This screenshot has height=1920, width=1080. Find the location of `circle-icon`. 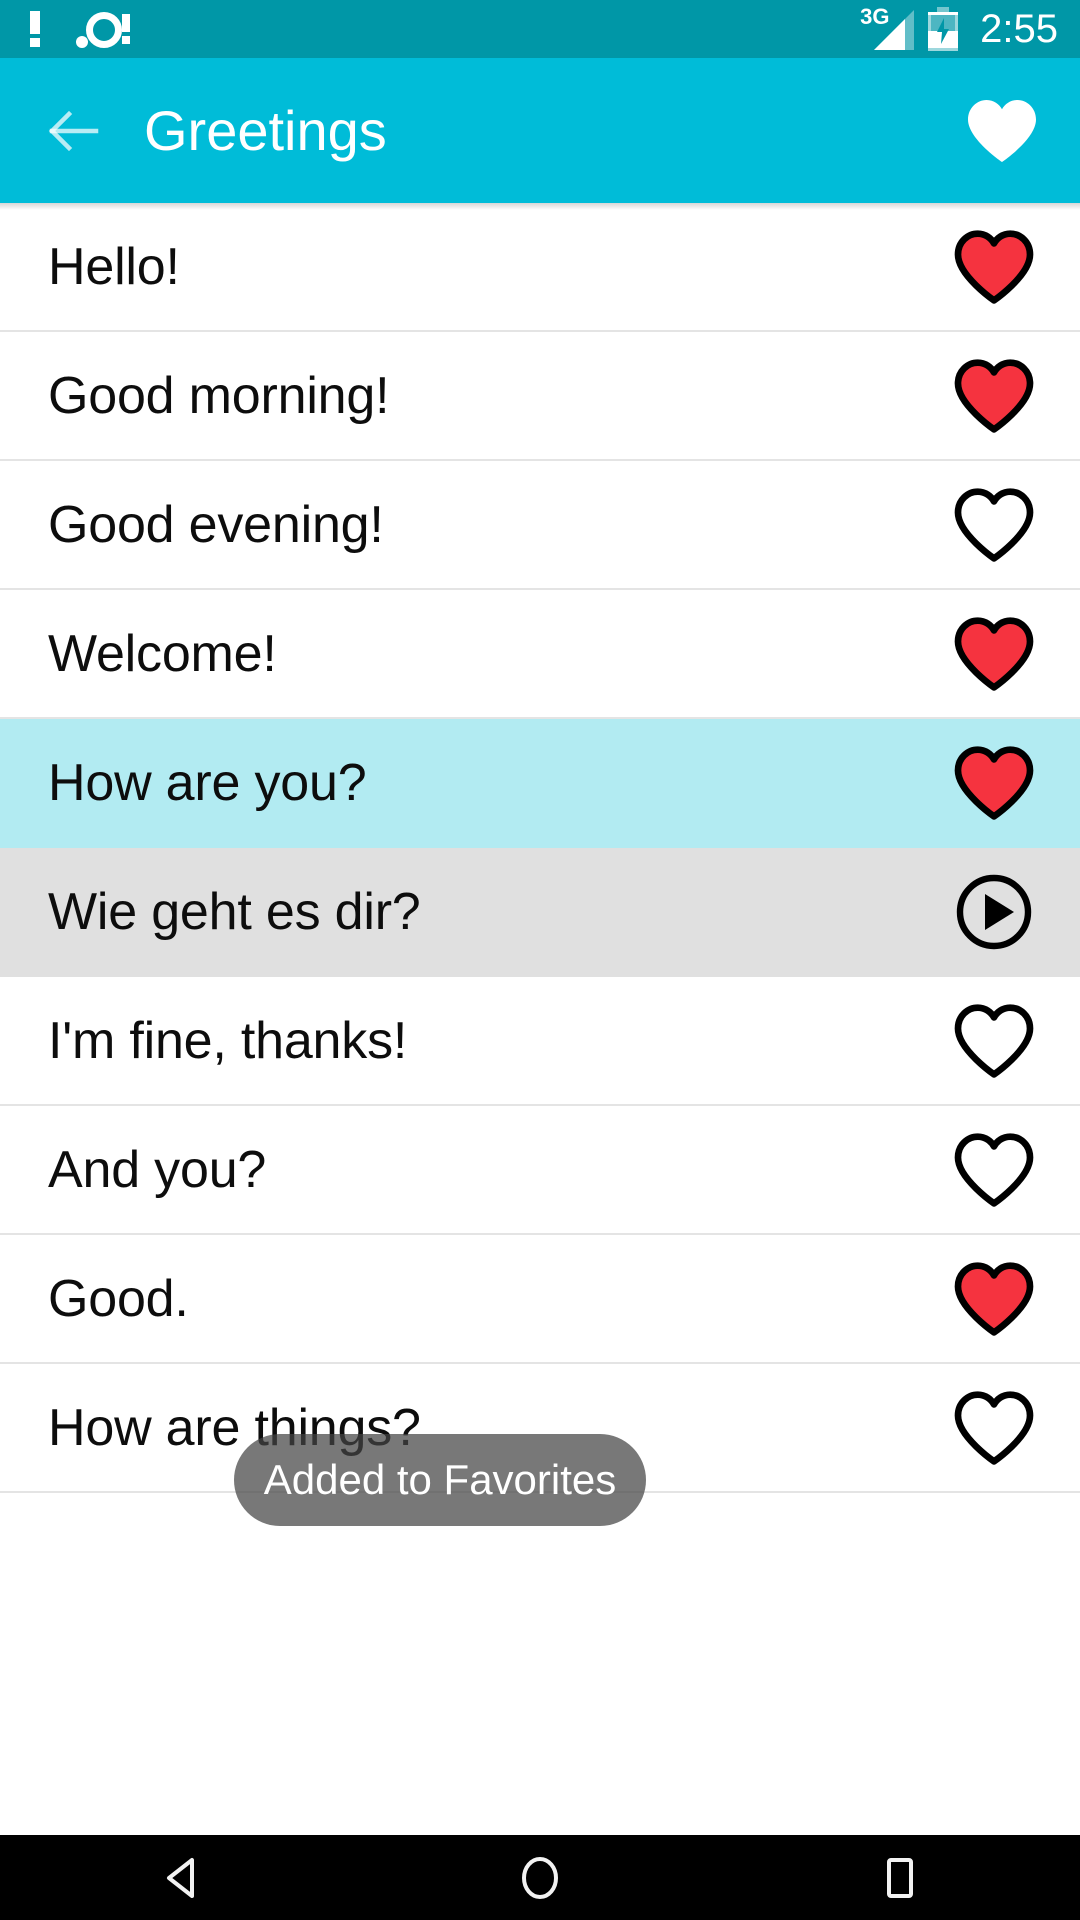

circle-icon is located at coordinates (540, 1877).